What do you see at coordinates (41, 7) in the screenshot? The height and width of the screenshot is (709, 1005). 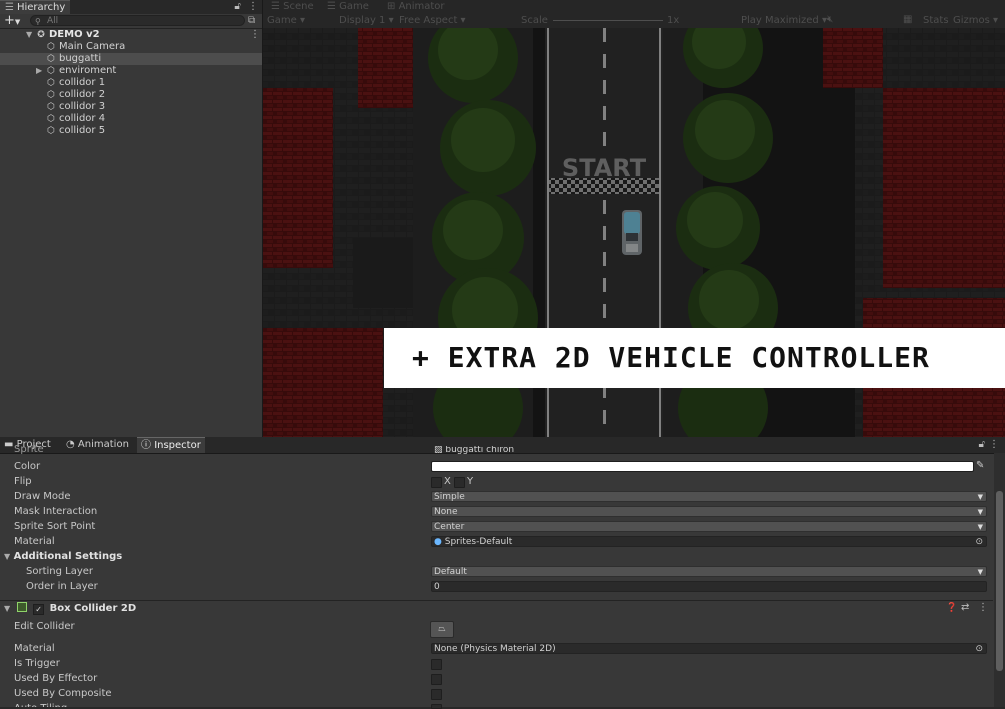 I see `hierarchy-tab-label: Hierarchy` at bounding box center [41, 7].